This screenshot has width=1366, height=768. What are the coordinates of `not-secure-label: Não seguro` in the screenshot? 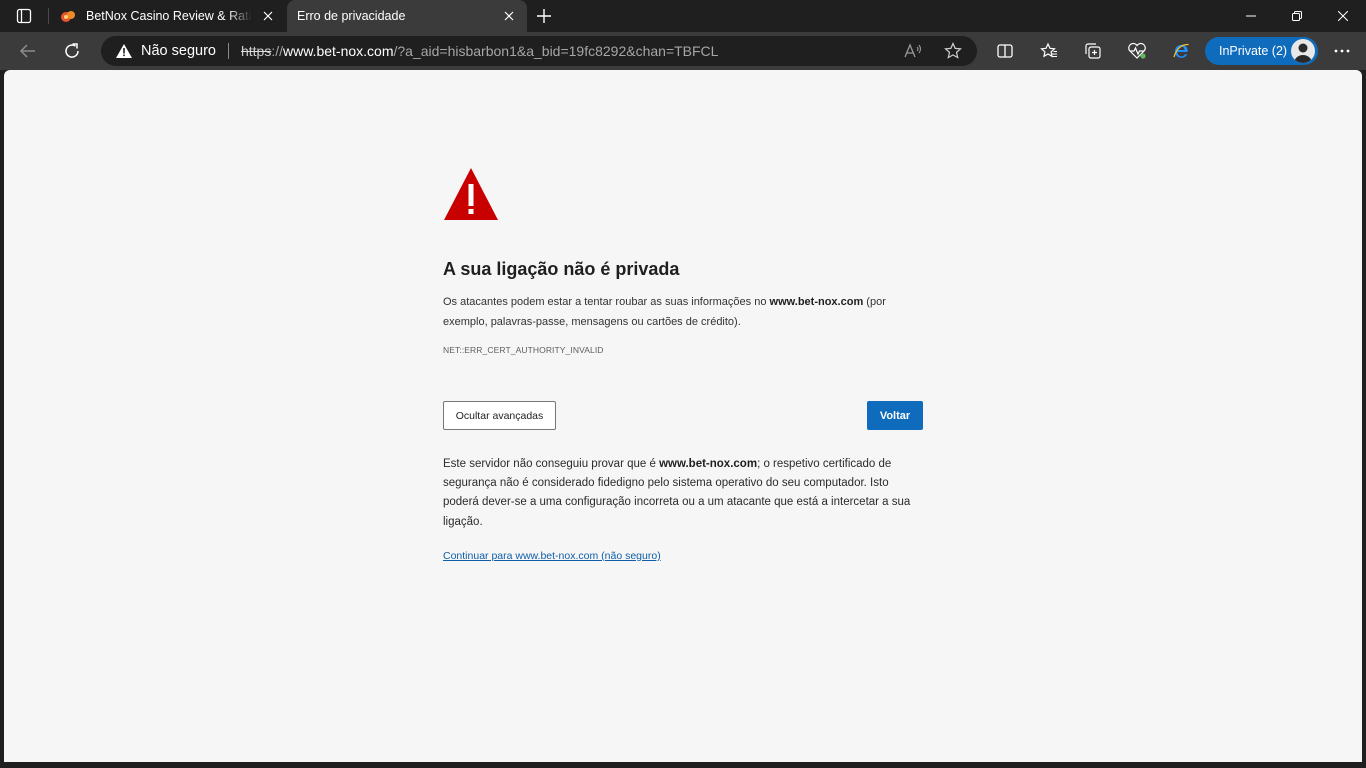 It's located at (178, 51).